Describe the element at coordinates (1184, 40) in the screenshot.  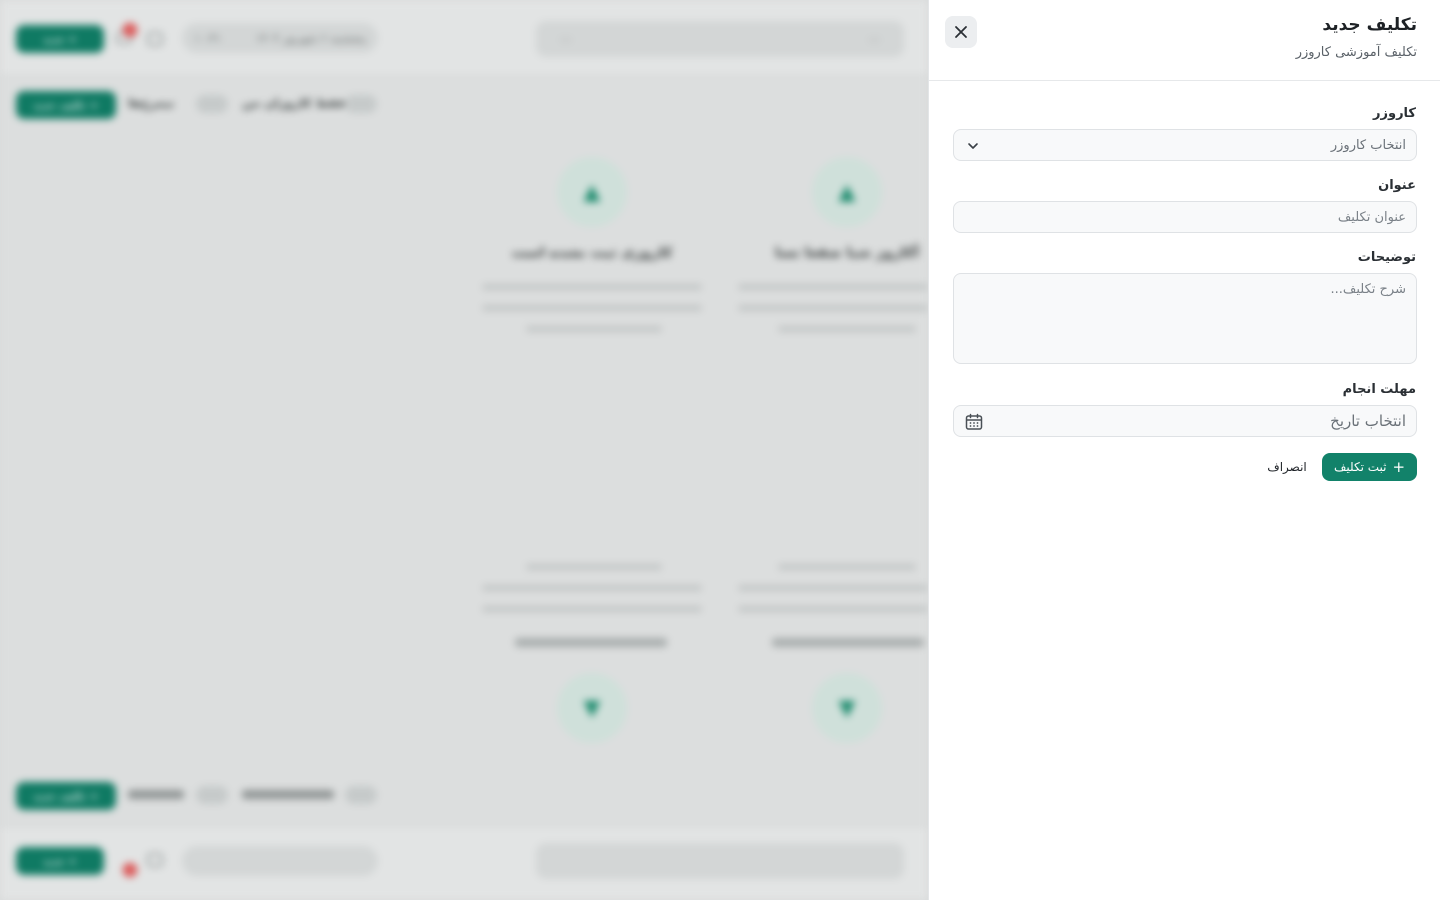
I see `drawer-header: تکلیف جدید تکلیف آموزشی کاروزر` at that location.